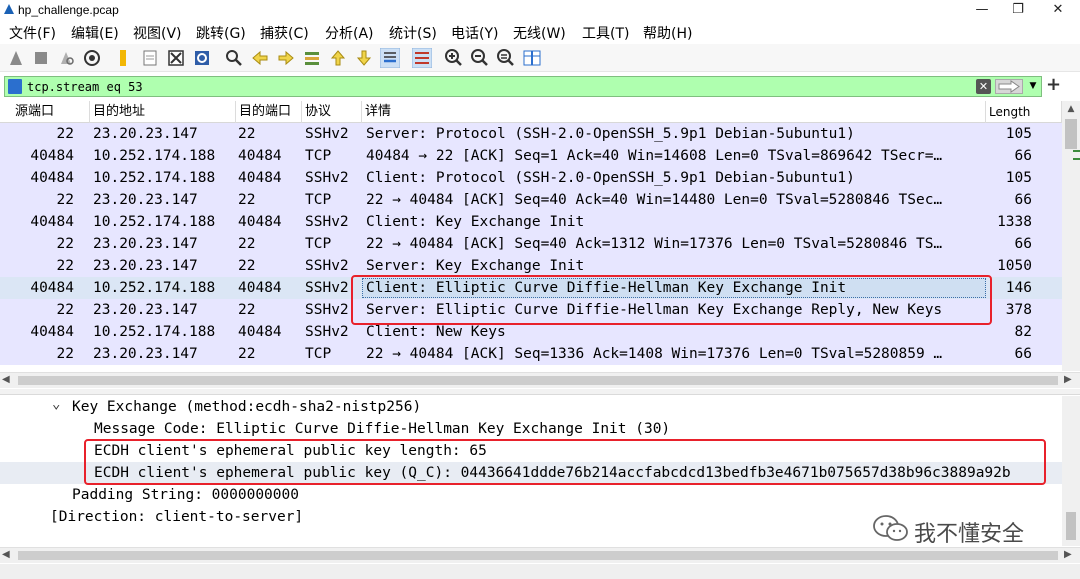 Image resolution: width=1080 pixels, height=579 pixels. What do you see at coordinates (1076, 159) in the screenshot?
I see `minimap-marker` at bounding box center [1076, 159].